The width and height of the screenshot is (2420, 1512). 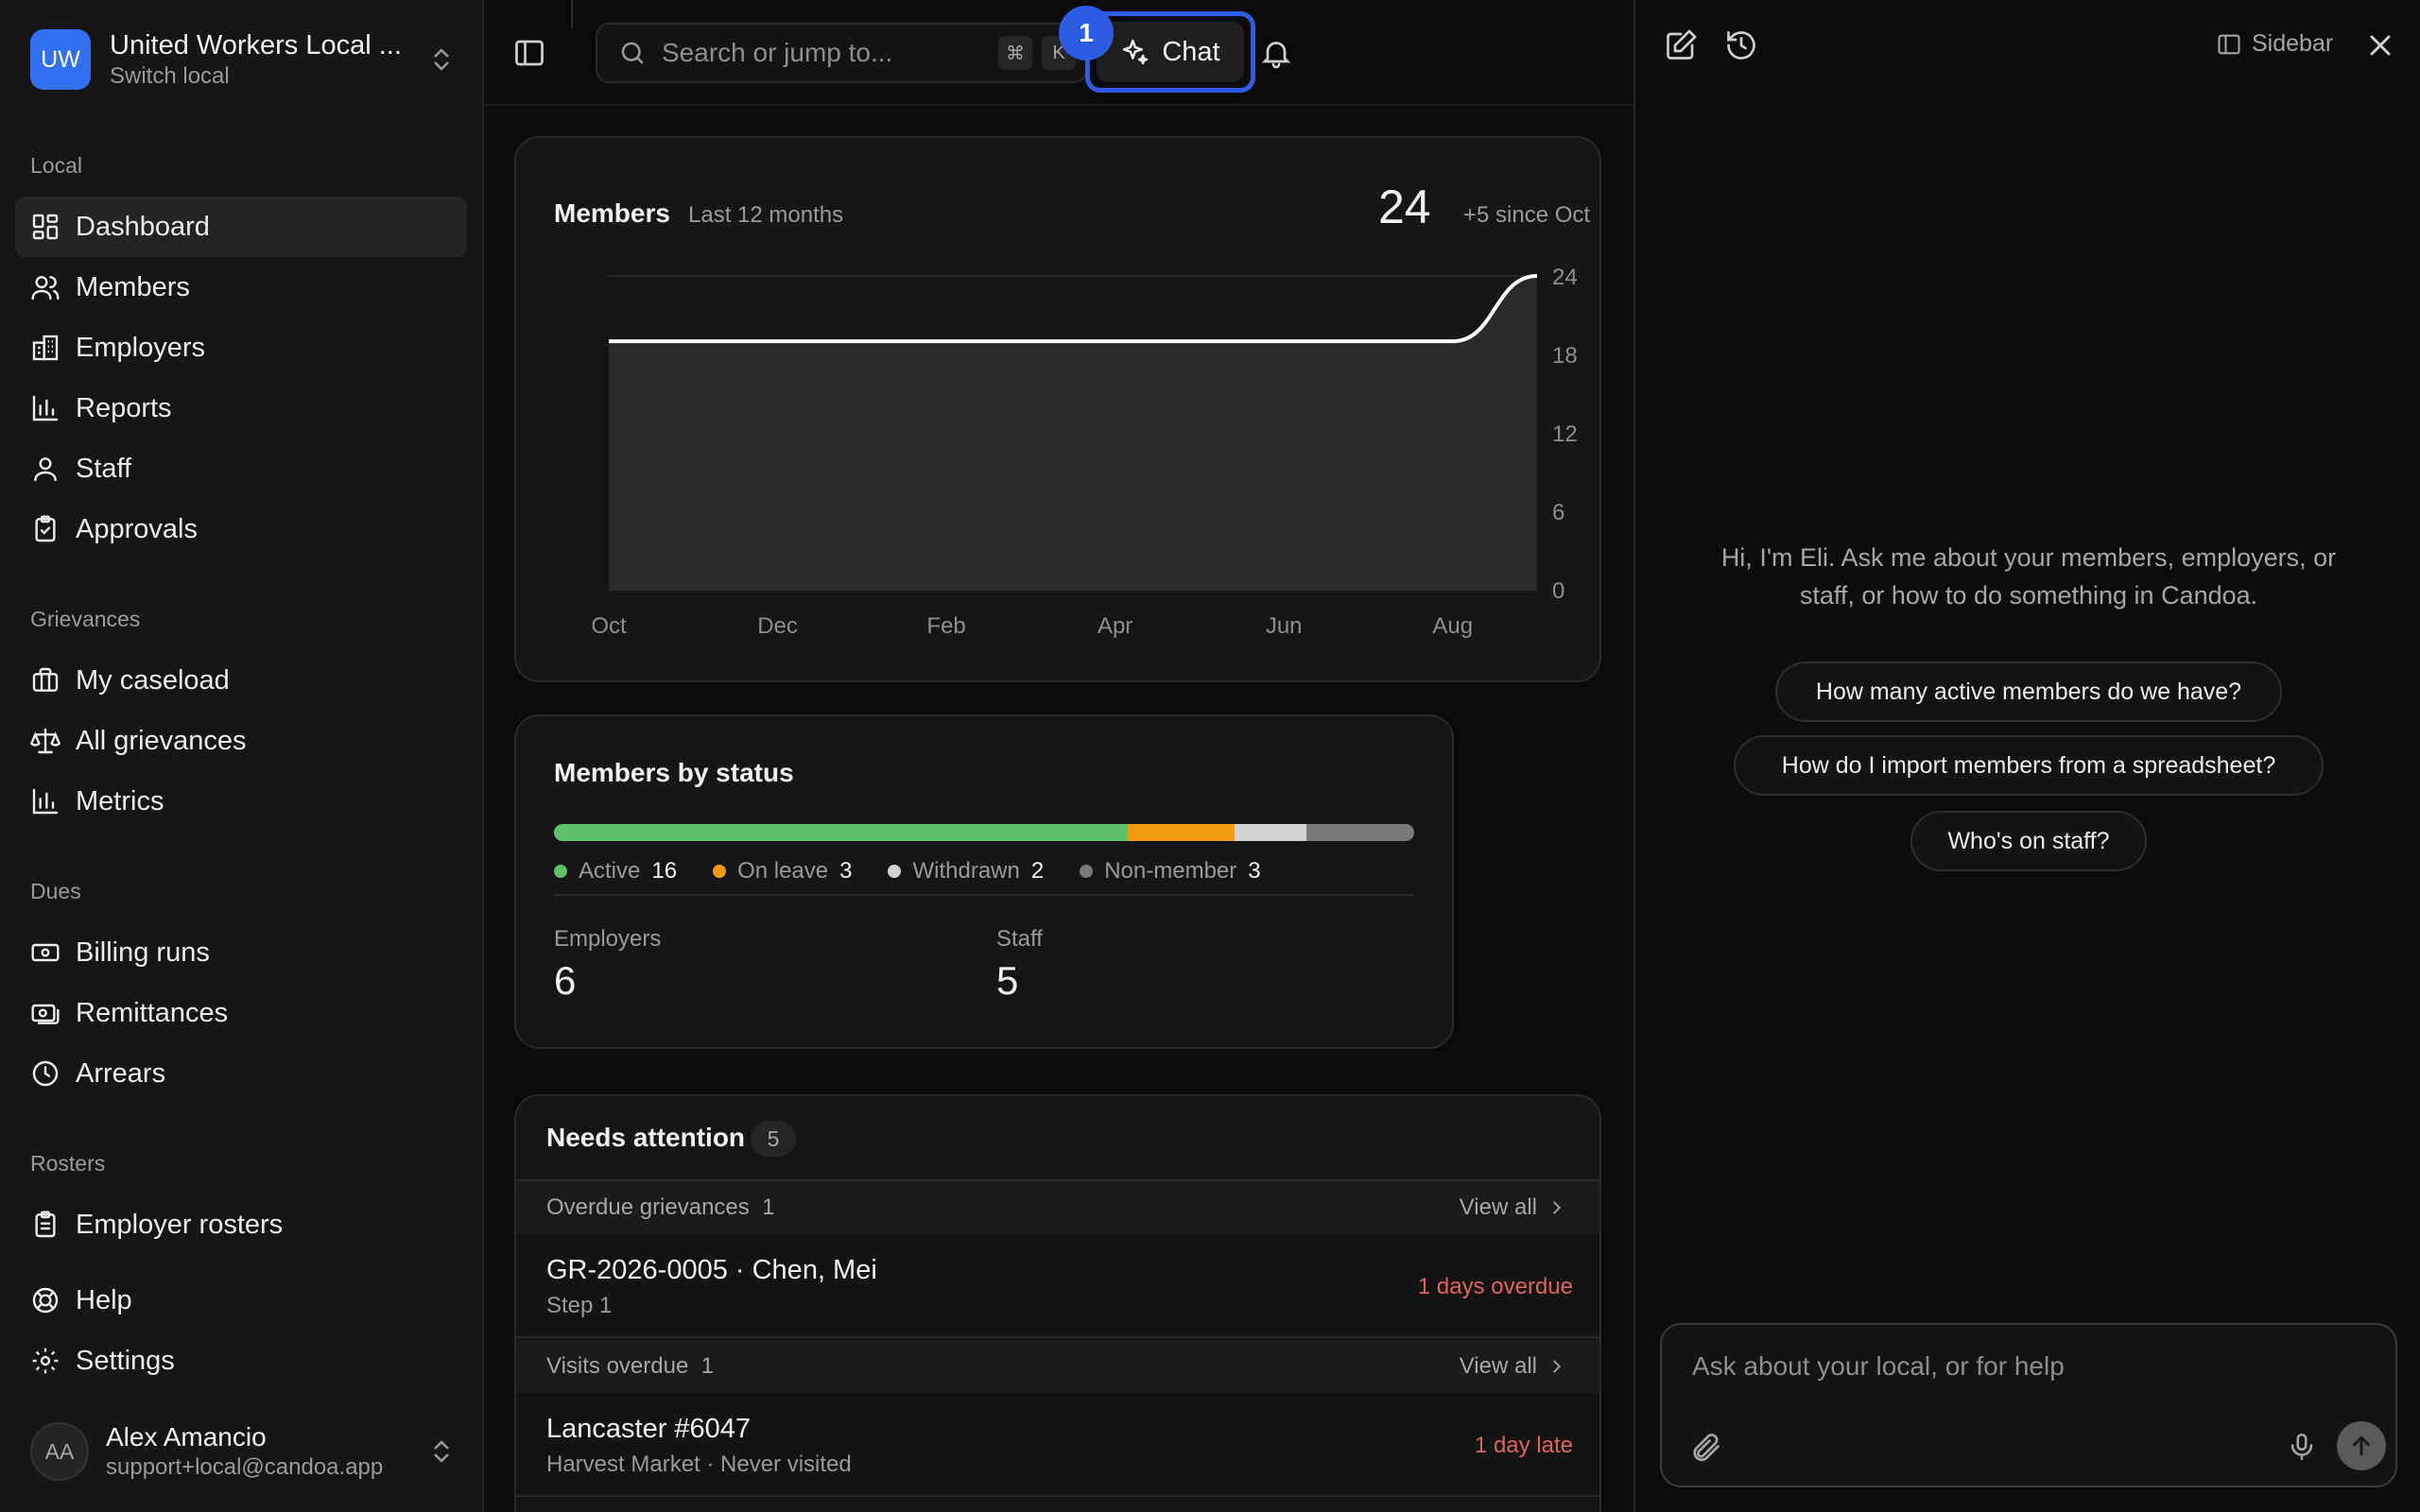 I want to click on status-segment-withdrawn, so click(x=1271, y=832).